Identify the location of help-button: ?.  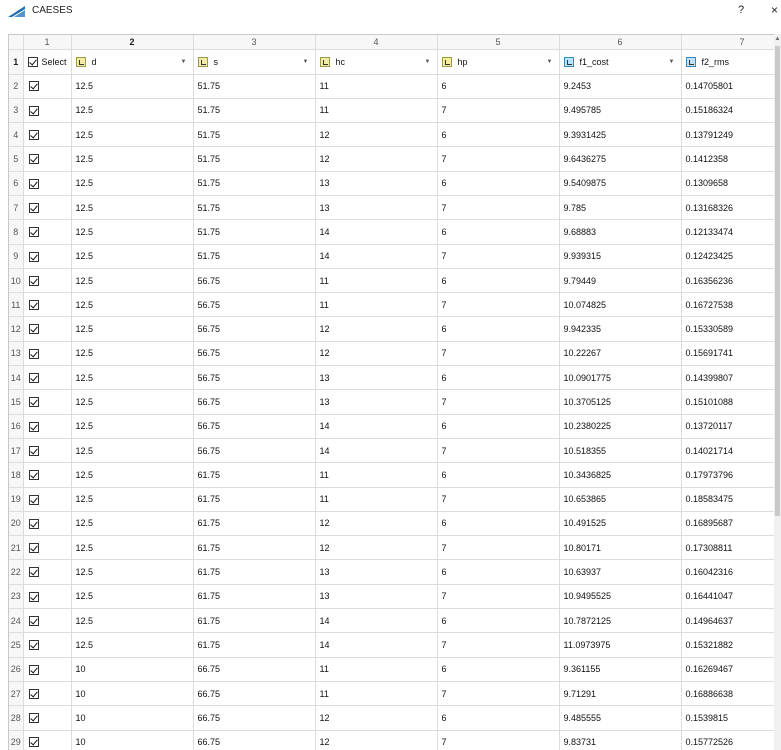
(741, 10).